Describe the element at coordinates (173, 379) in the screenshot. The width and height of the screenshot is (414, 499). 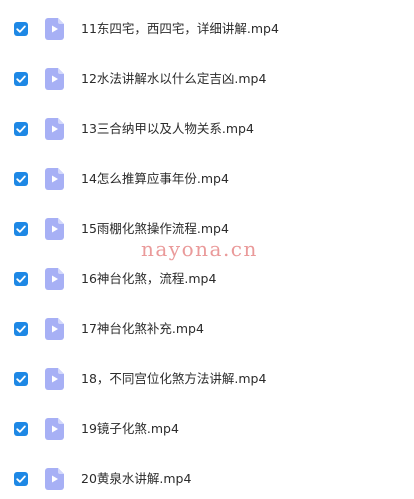
I see `file-name: 18，不同宫位化煞方法讲解.mp4` at that location.